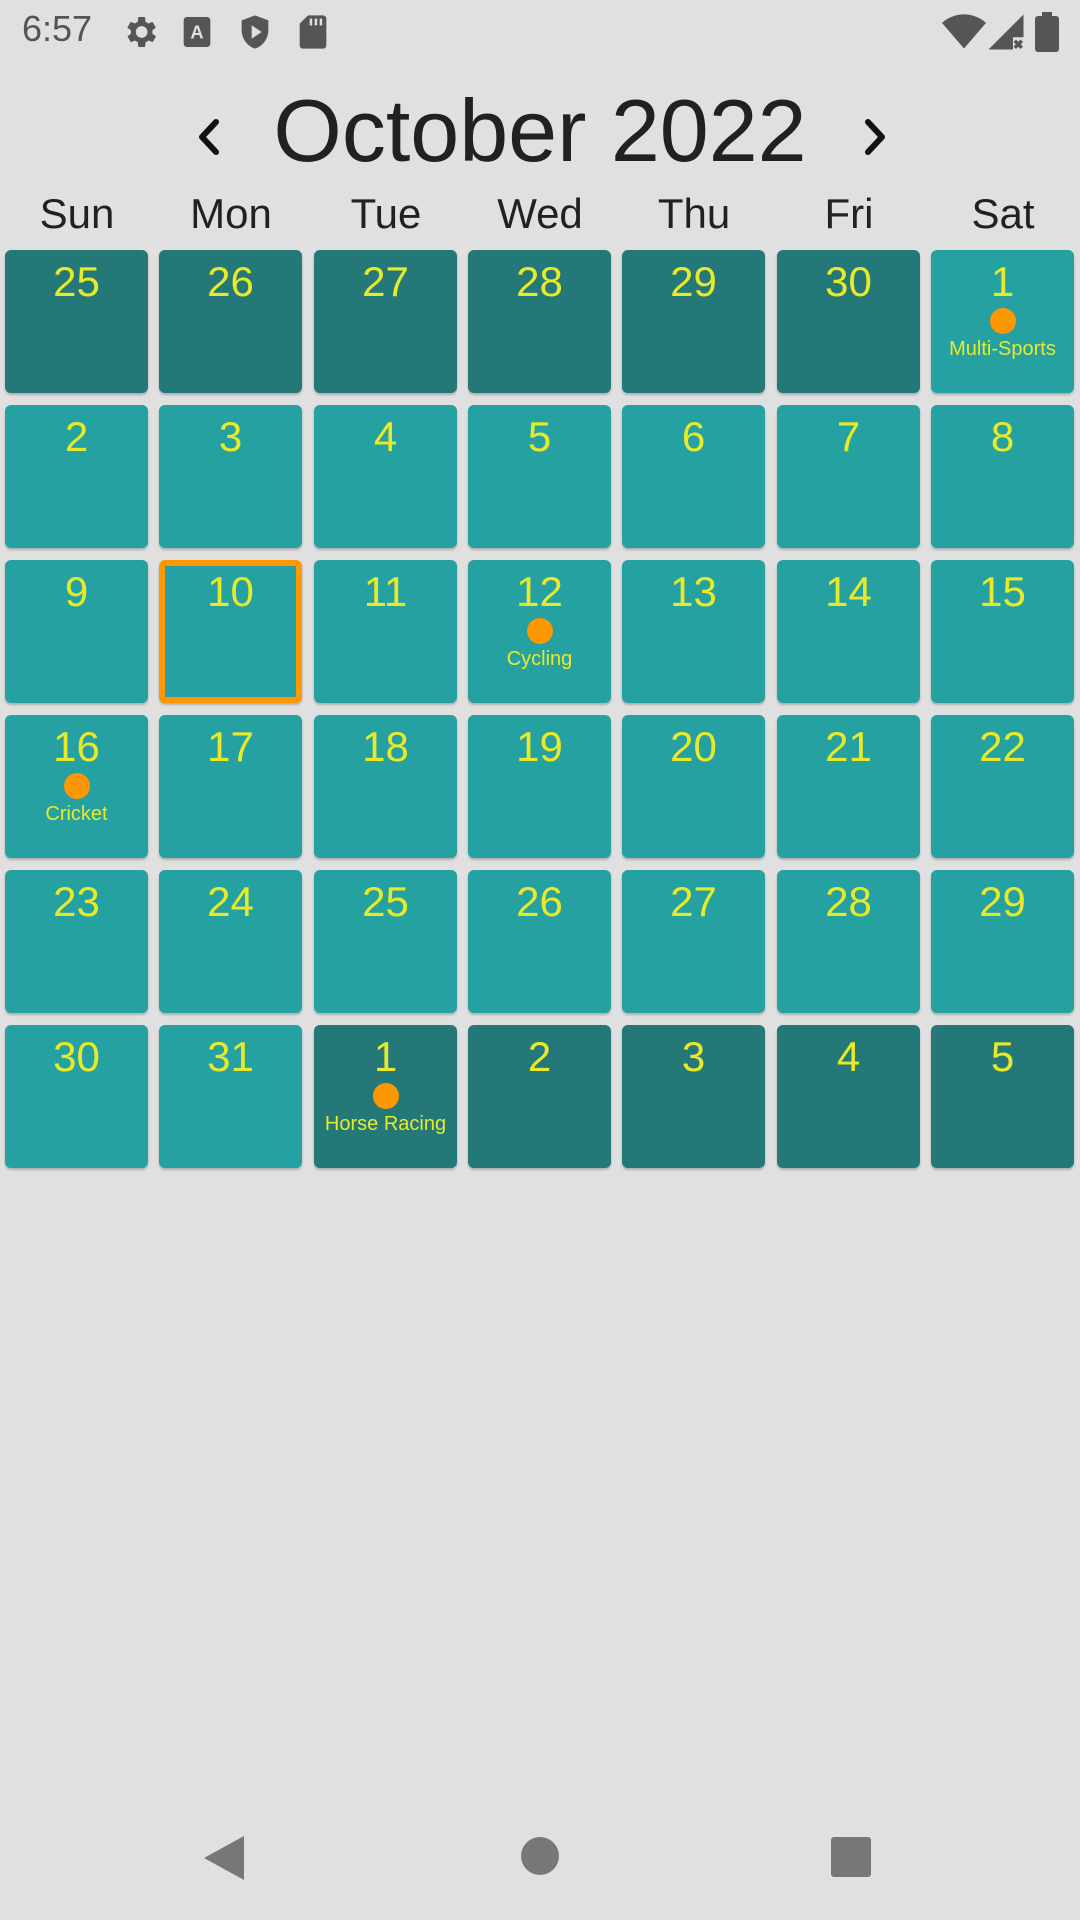 This screenshot has width=1080, height=1920. What do you see at coordinates (1002, 349) in the screenshot?
I see `event-label: Multi-Sports` at bounding box center [1002, 349].